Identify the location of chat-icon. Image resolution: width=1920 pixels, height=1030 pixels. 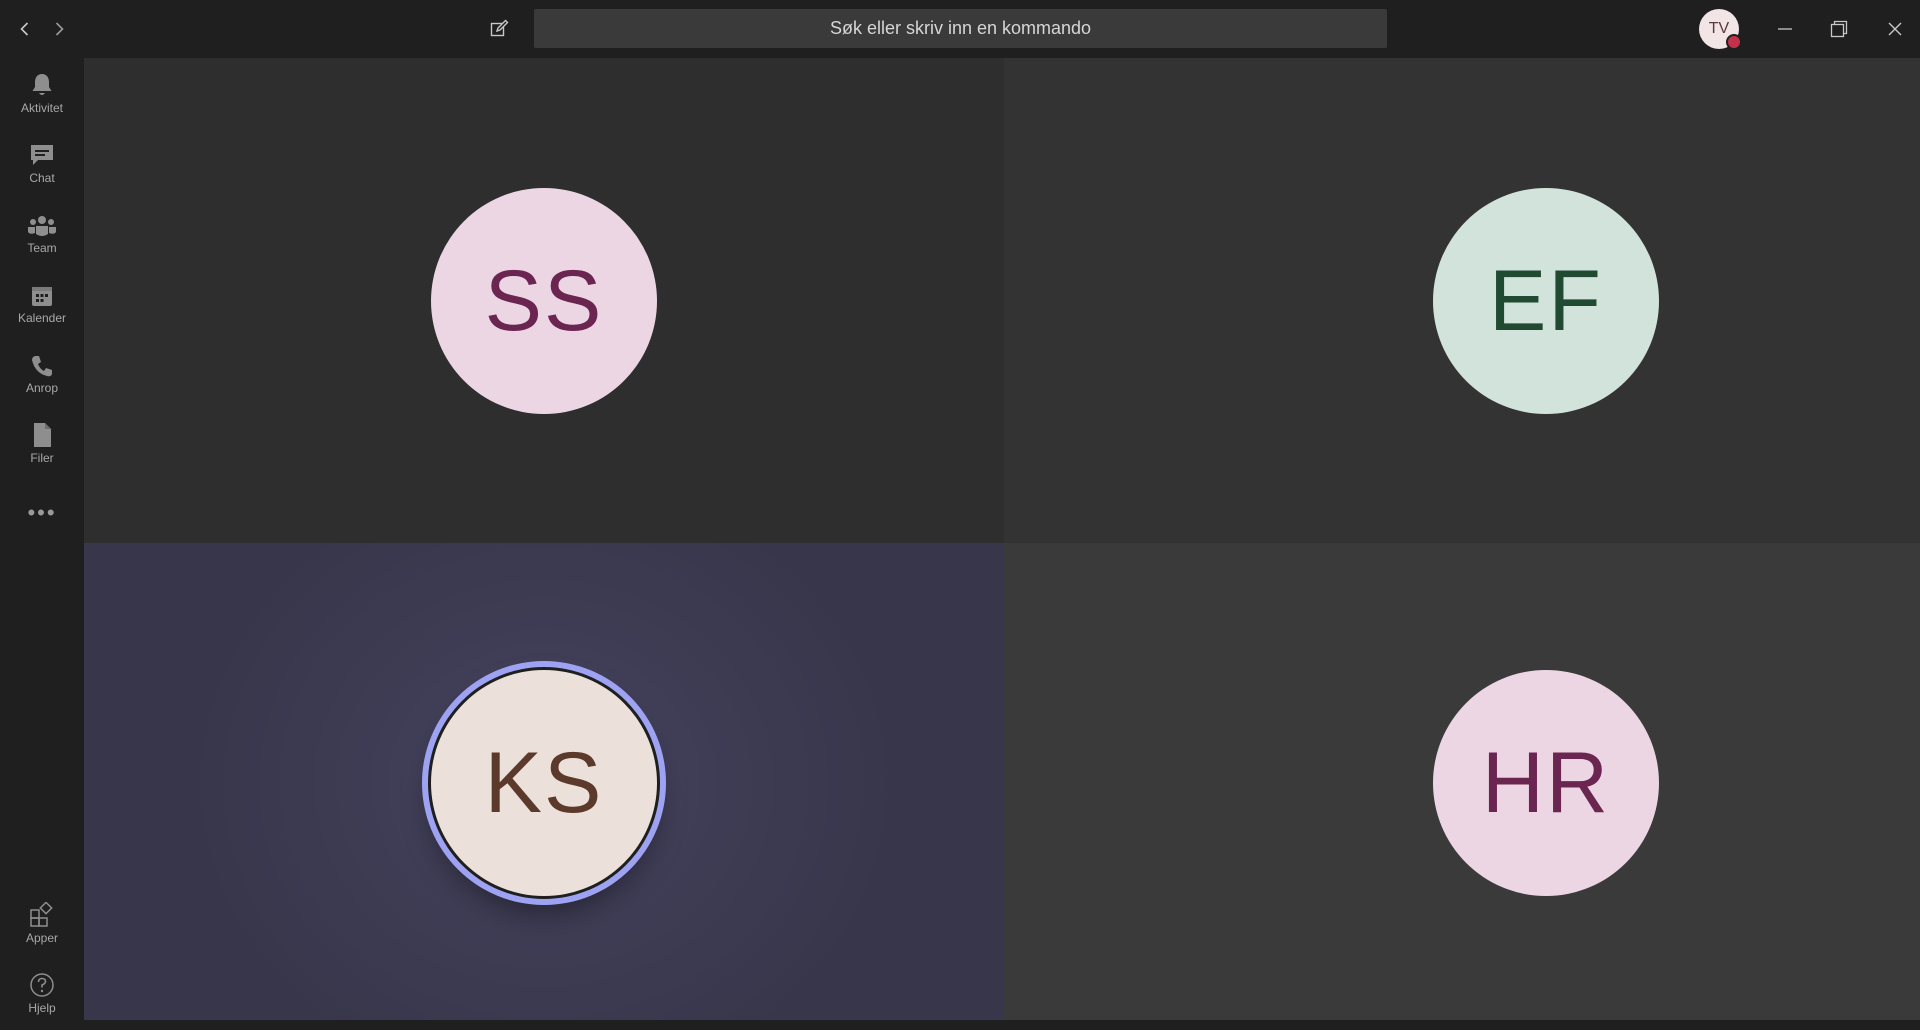
(42, 155).